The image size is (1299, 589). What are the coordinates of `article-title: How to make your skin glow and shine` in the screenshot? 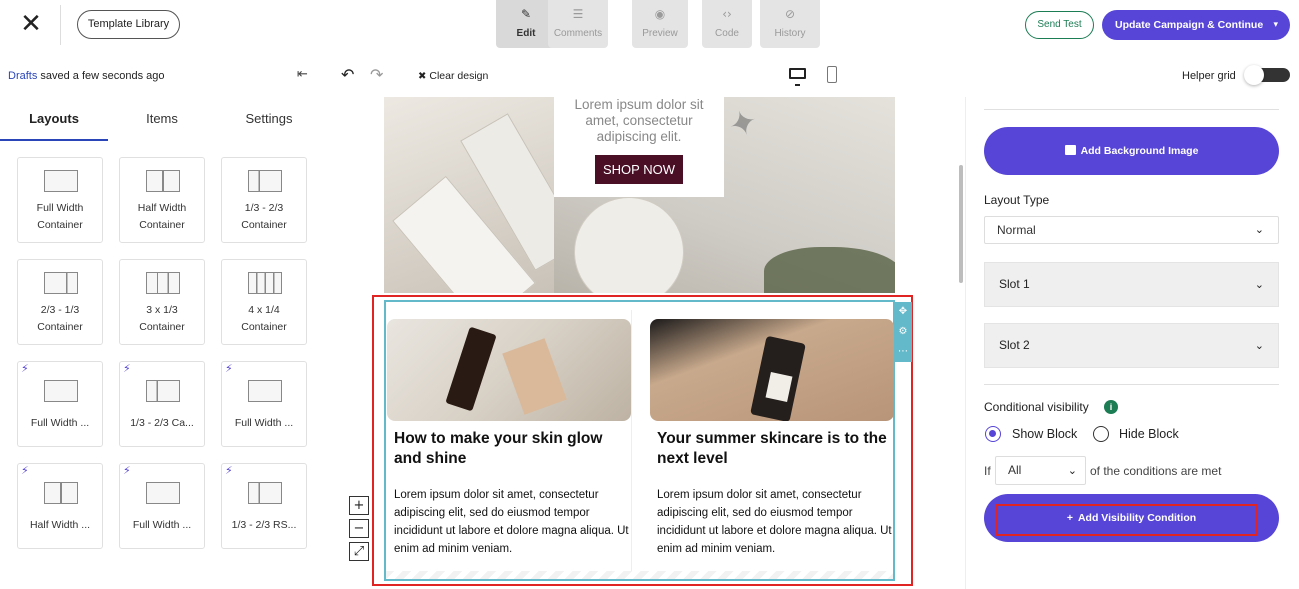 It's located at (511, 449).